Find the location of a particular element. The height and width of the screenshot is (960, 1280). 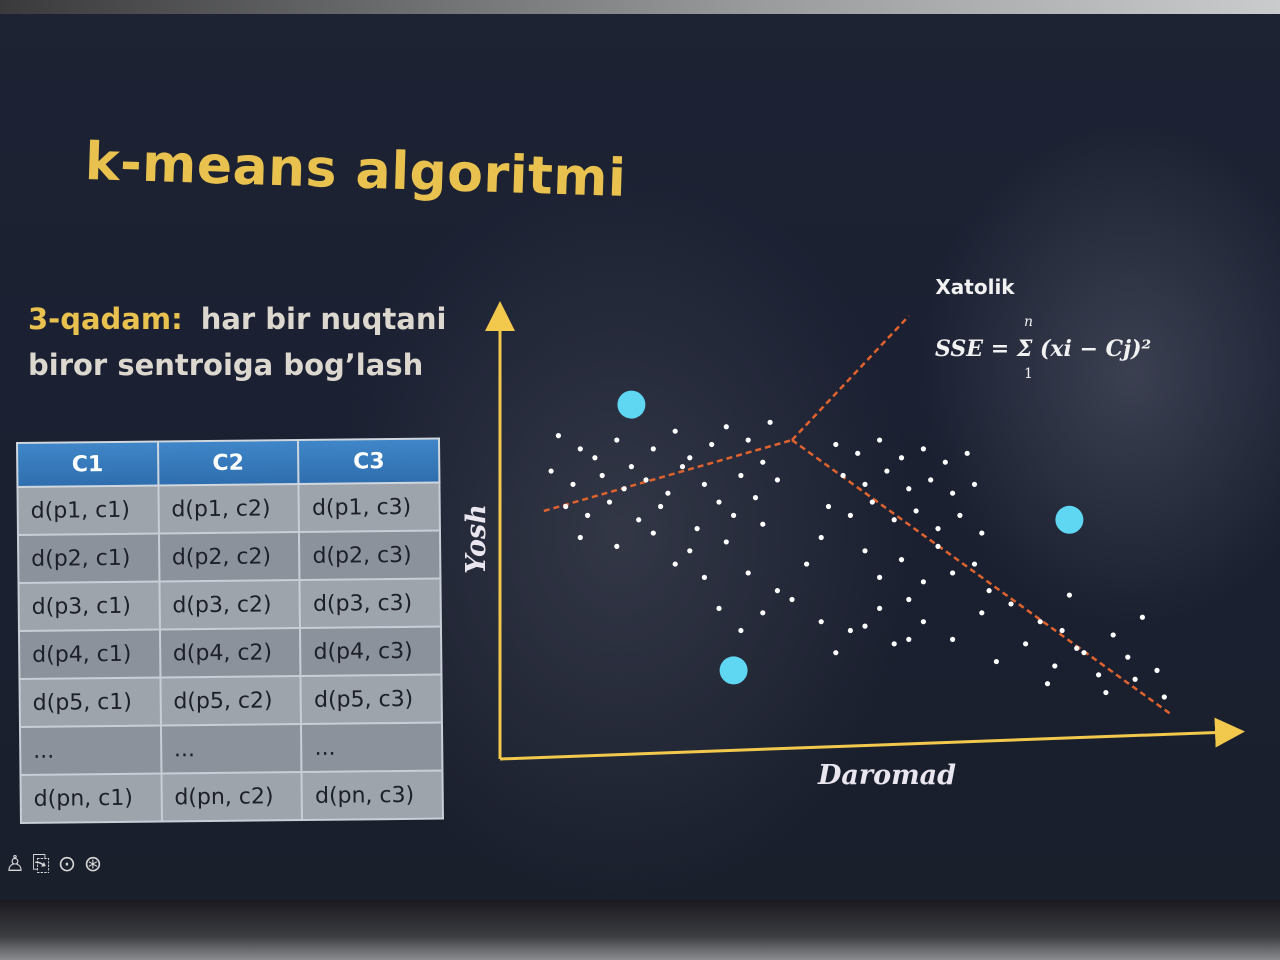

person-icon: ♙ is located at coordinates (15, 864).